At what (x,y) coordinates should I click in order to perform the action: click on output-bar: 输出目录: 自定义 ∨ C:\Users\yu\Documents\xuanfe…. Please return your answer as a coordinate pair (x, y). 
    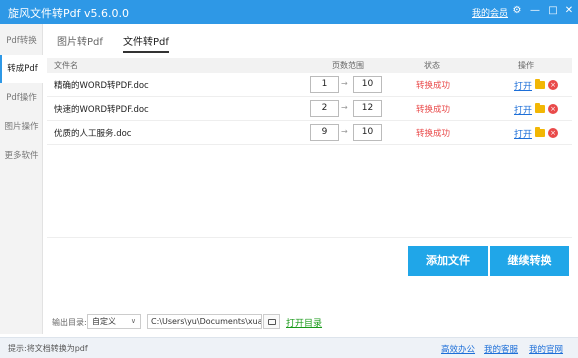
    Looking at the image, I should click on (310, 321).